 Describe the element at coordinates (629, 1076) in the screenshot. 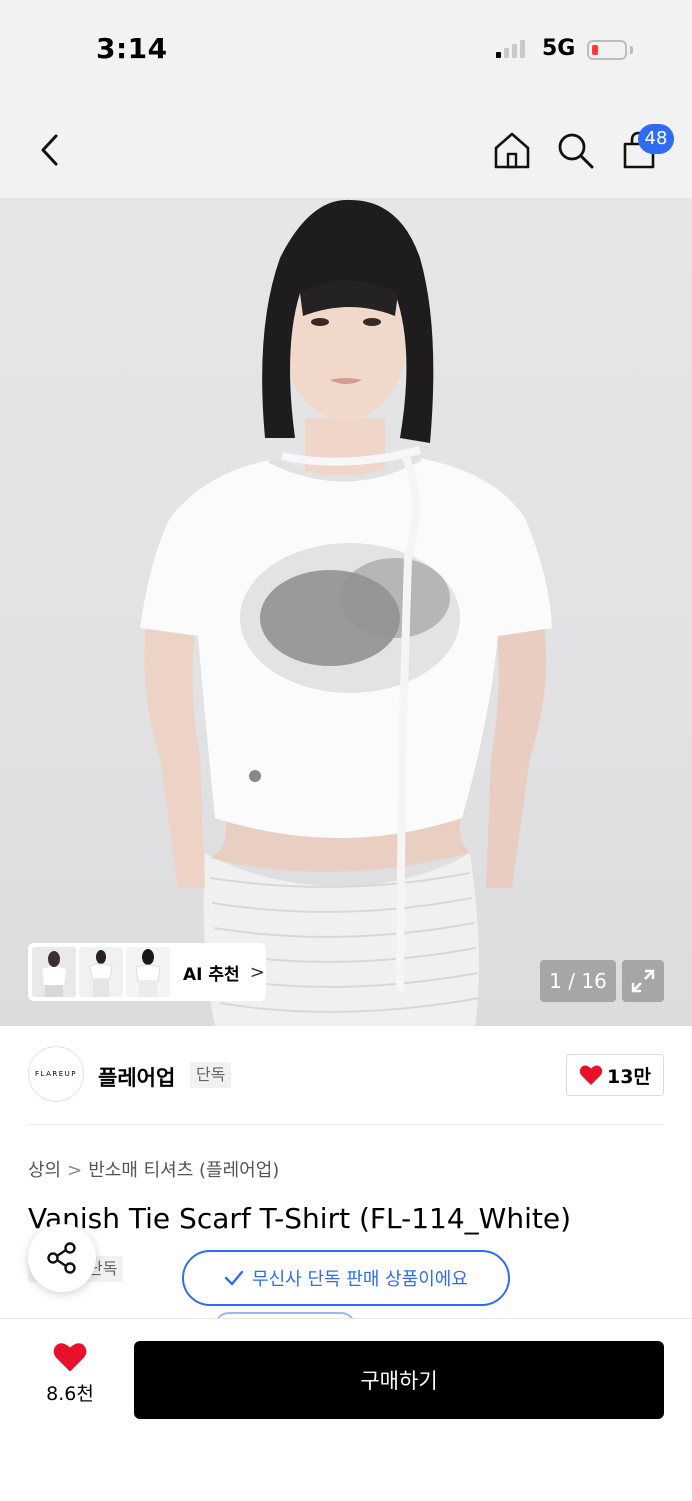

I see `brand-like-count: 13만` at that location.